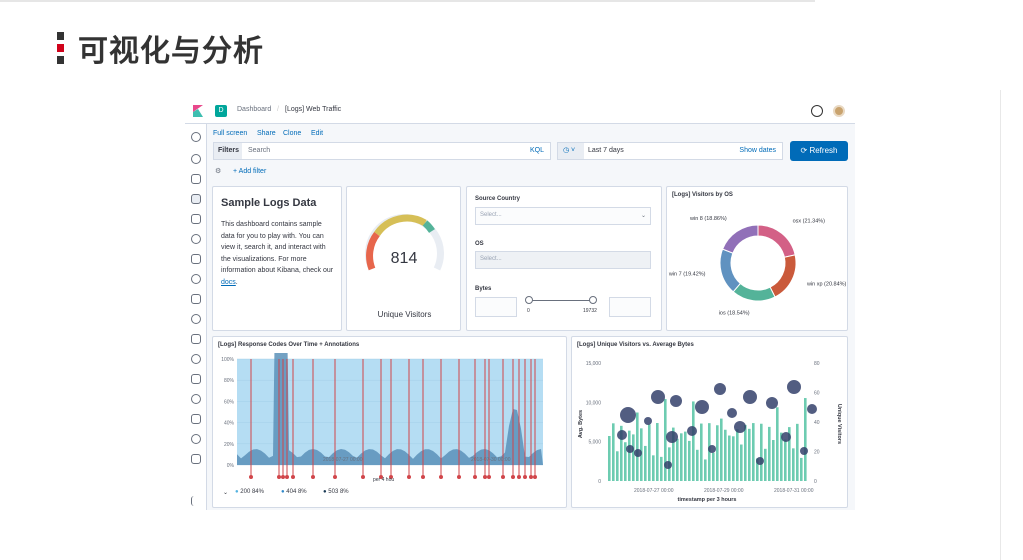 This screenshot has height=560, width=1023. I want to click on bytes-max-input, so click(630, 307).